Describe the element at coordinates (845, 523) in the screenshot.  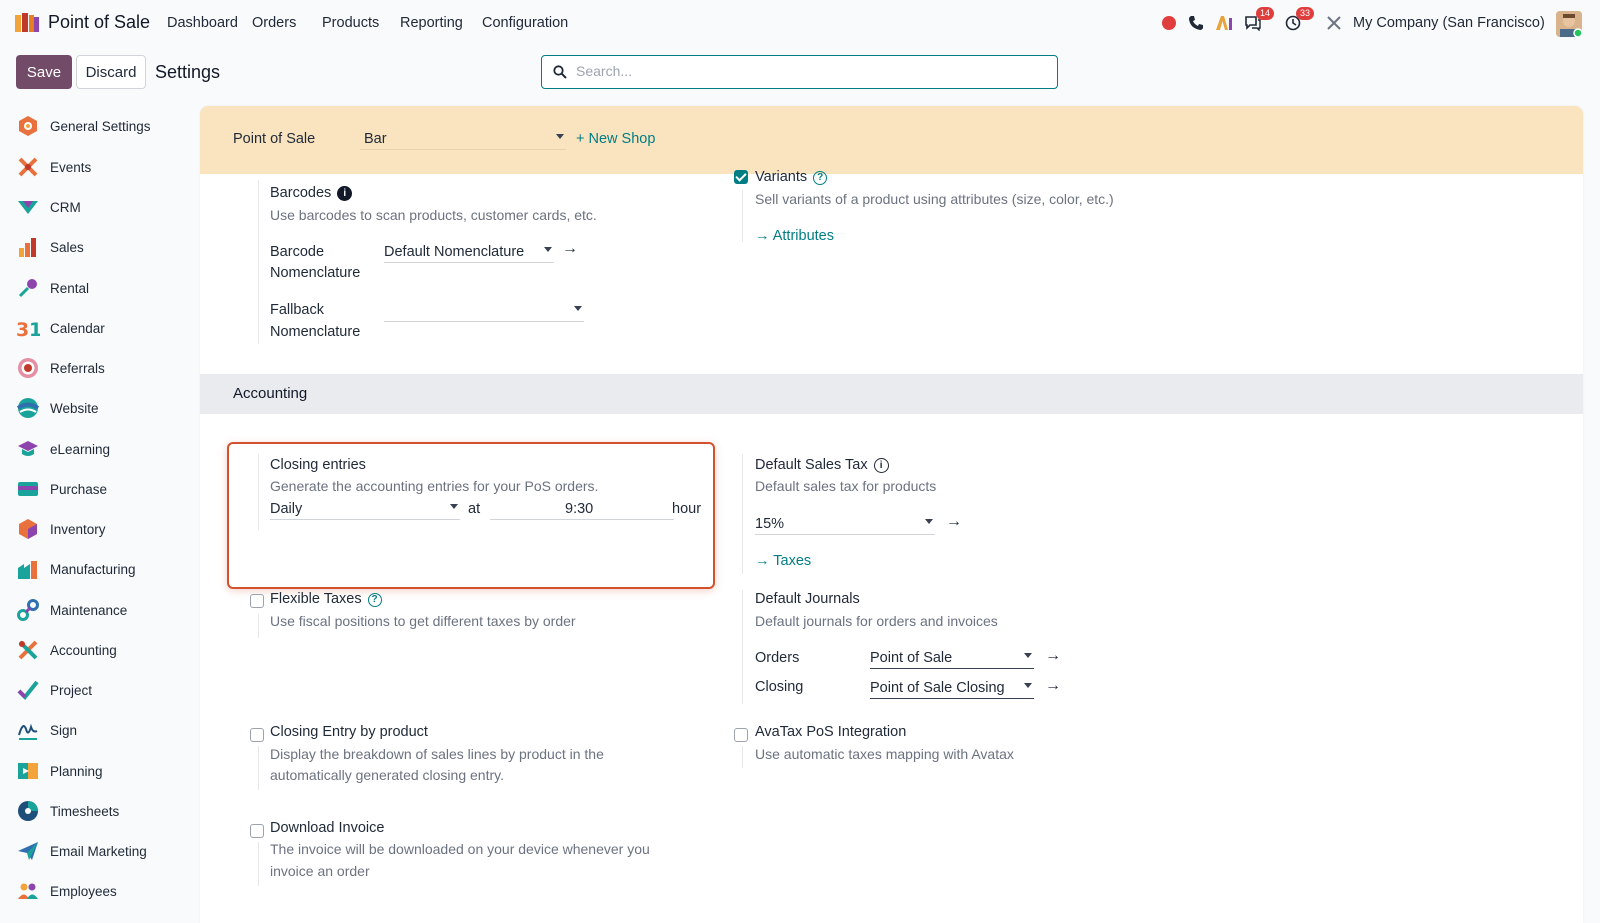
I see `default-sales-tax-select: 15%` at that location.